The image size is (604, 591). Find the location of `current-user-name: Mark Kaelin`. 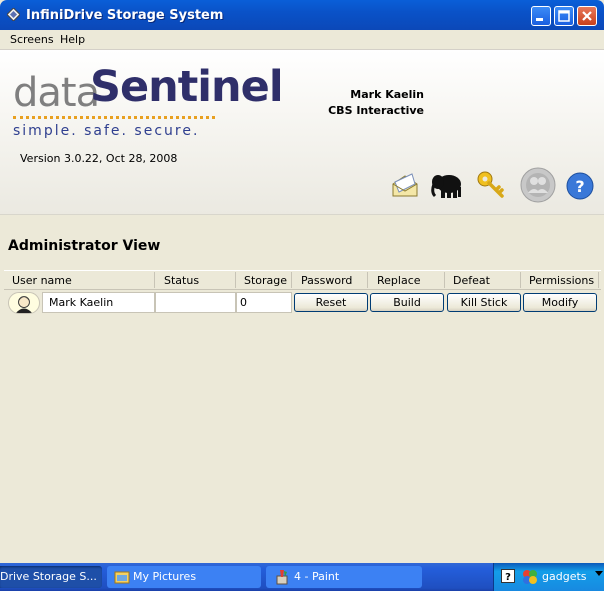

current-user-name: Mark Kaelin is located at coordinates (387, 94).